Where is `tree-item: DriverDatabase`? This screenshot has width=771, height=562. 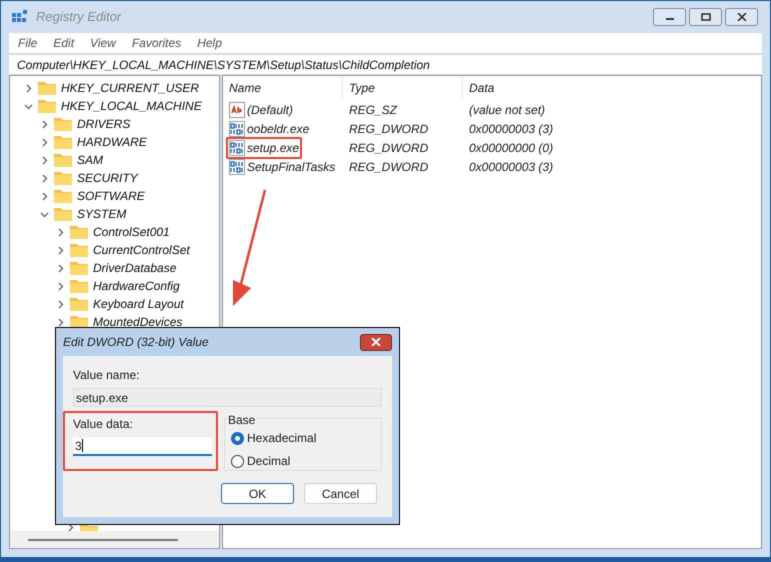
tree-item: DriverDatabase is located at coordinates (134, 268).